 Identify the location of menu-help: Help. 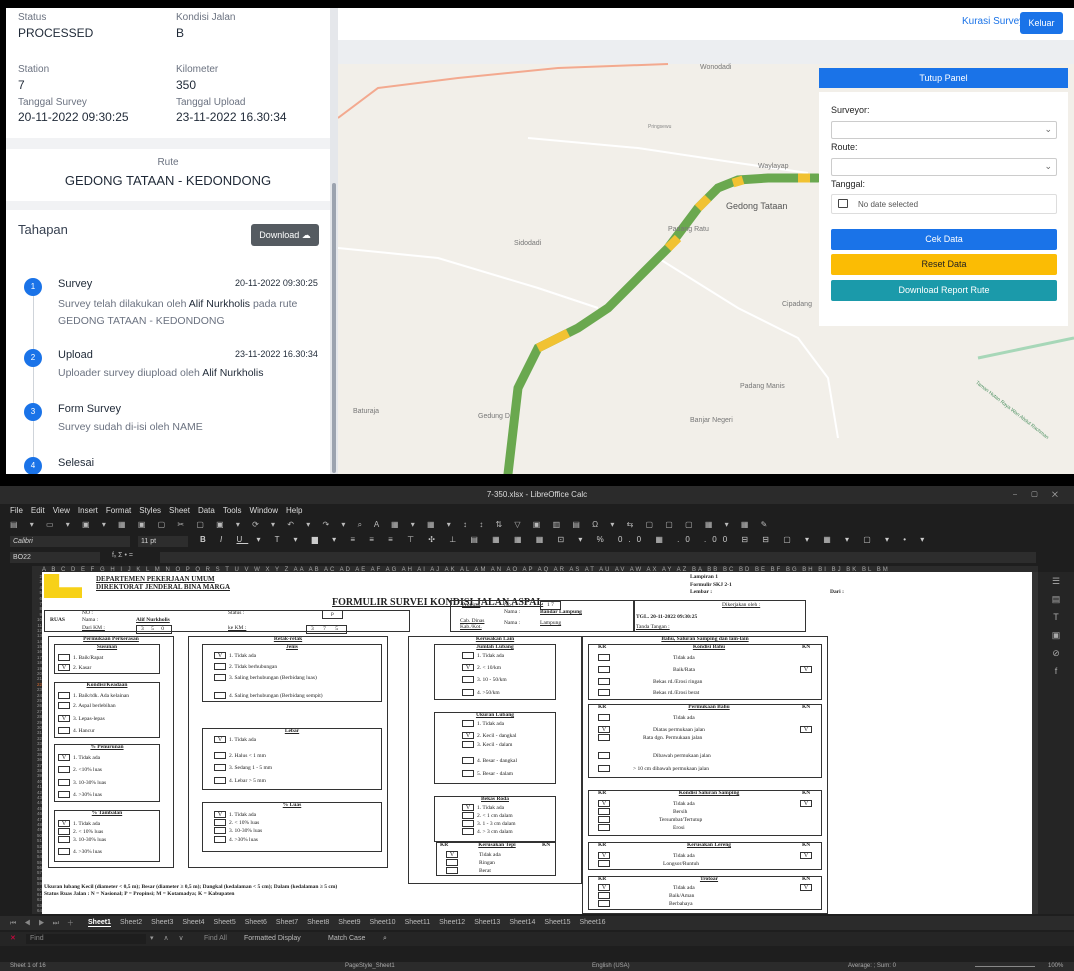
(294, 510).